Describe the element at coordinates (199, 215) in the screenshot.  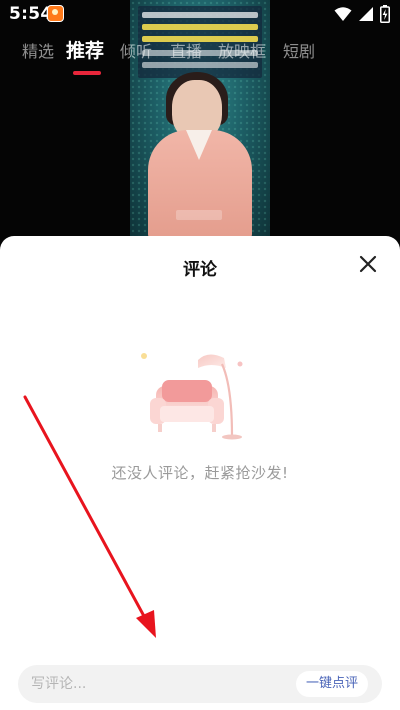
I see `video-watermark` at that location.